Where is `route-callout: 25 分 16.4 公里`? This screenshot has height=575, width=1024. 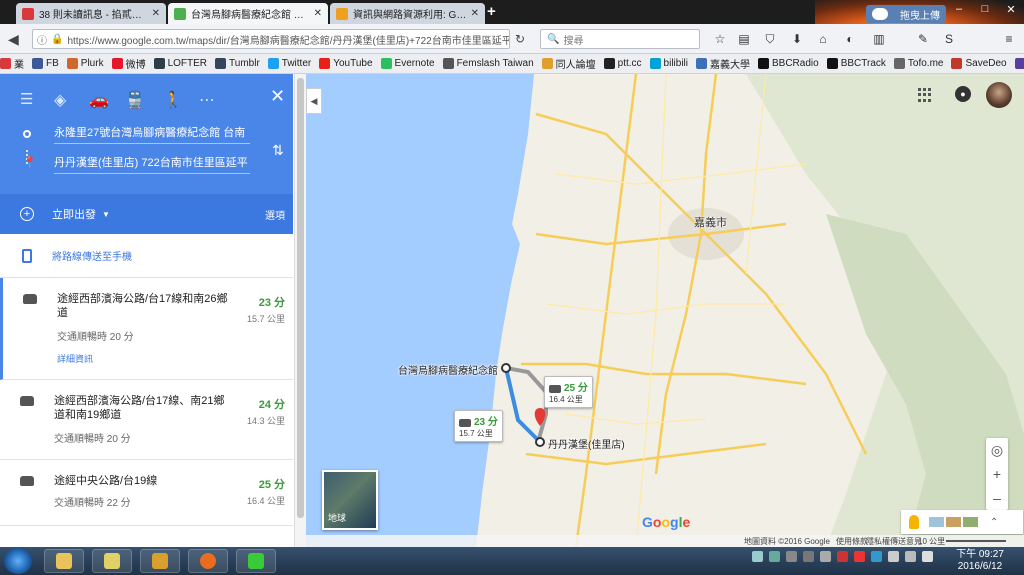 route-callout: 25 分 16.4 公里 is located at coordinates (568, 392).